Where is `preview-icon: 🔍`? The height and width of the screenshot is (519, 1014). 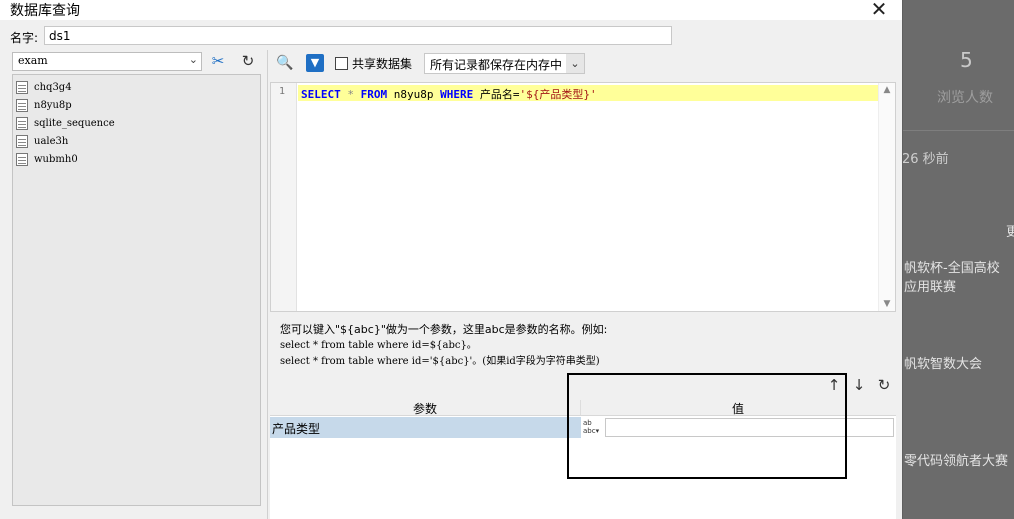 preview-icon: 🔍 is located at coordinates (285, 63).